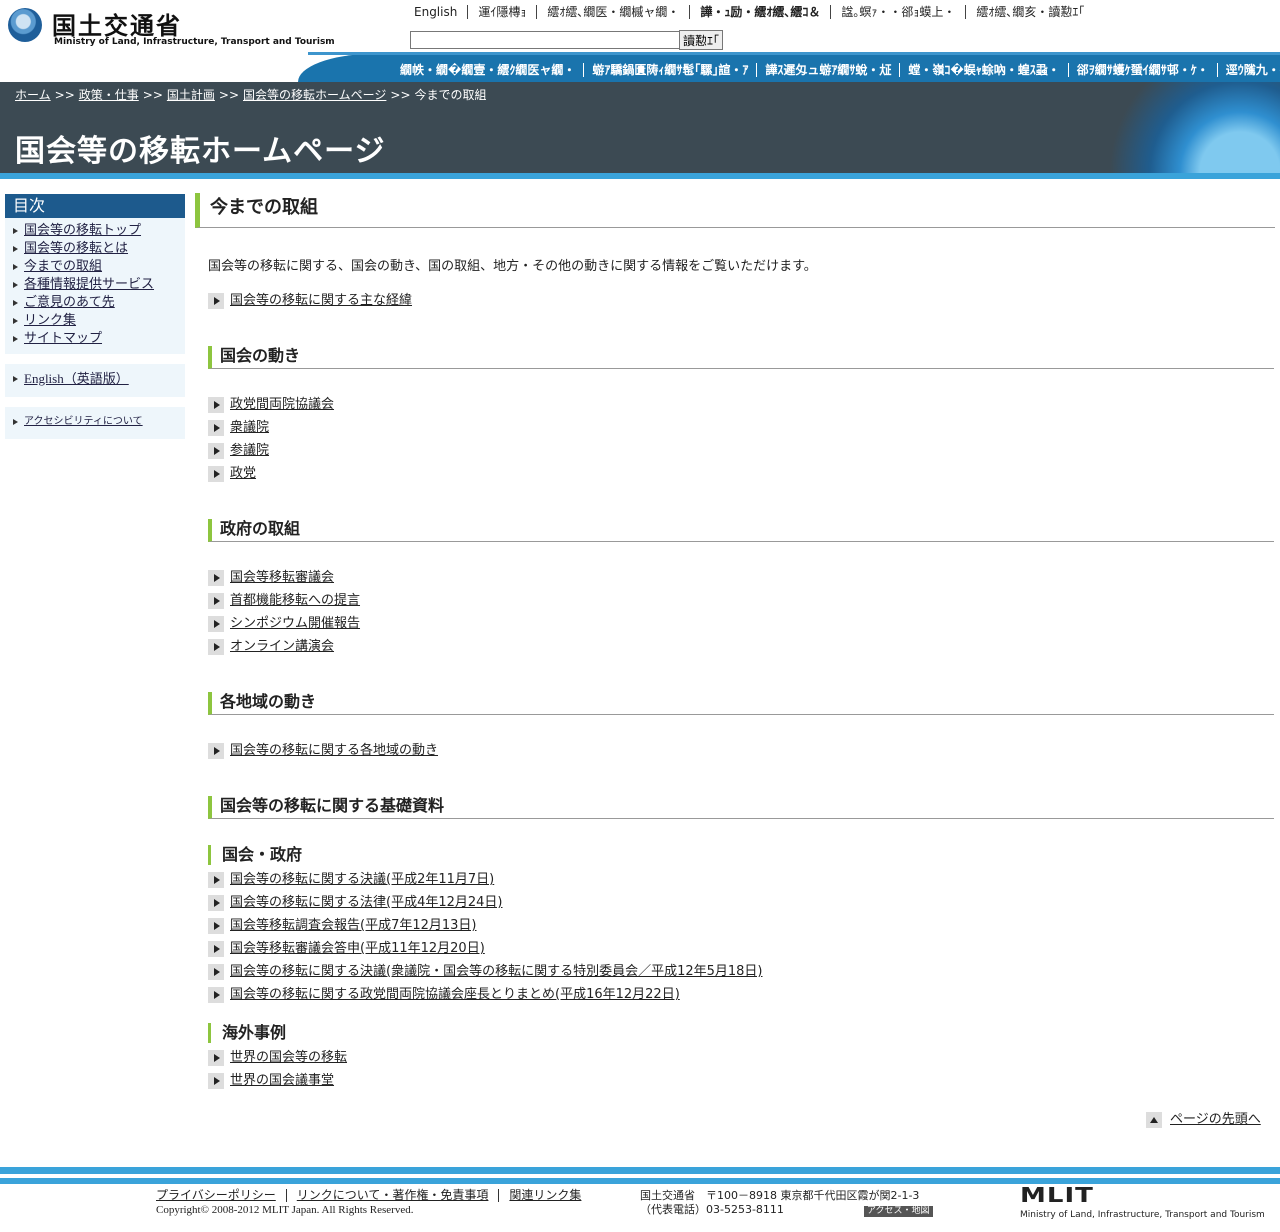  Describe the element at coordinates (25, 25) in the screenshot. I see `mlit-emblem-icon` at that location.